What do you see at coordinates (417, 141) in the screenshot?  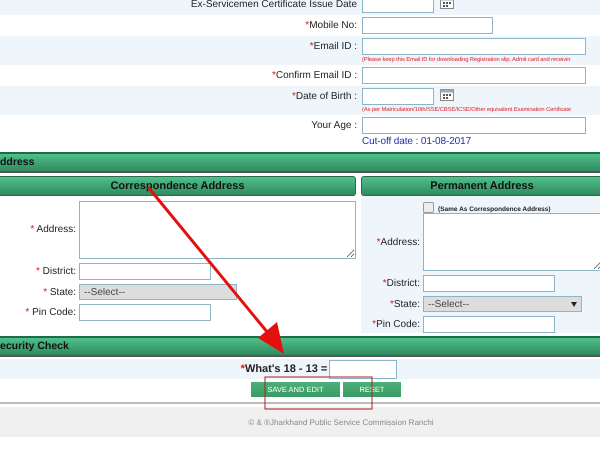 I see `hint-text: Cut-off date : 01-08-2017` at bounding box center [417, 141].